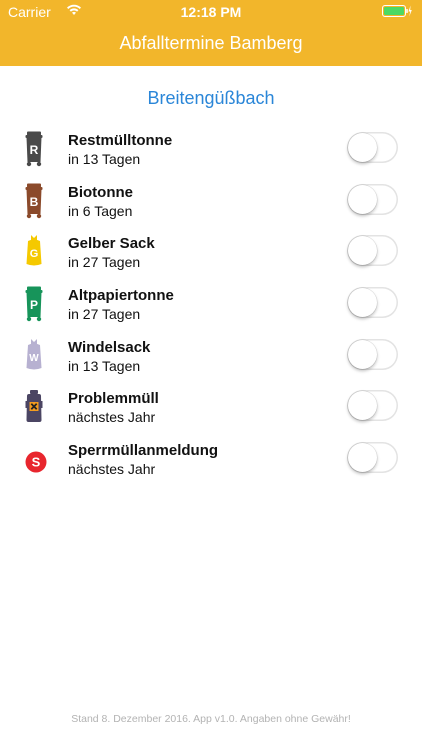 This screenshot has height=750, width=422. I want to click on diaper-bag-icon: W, so click(37, 356).